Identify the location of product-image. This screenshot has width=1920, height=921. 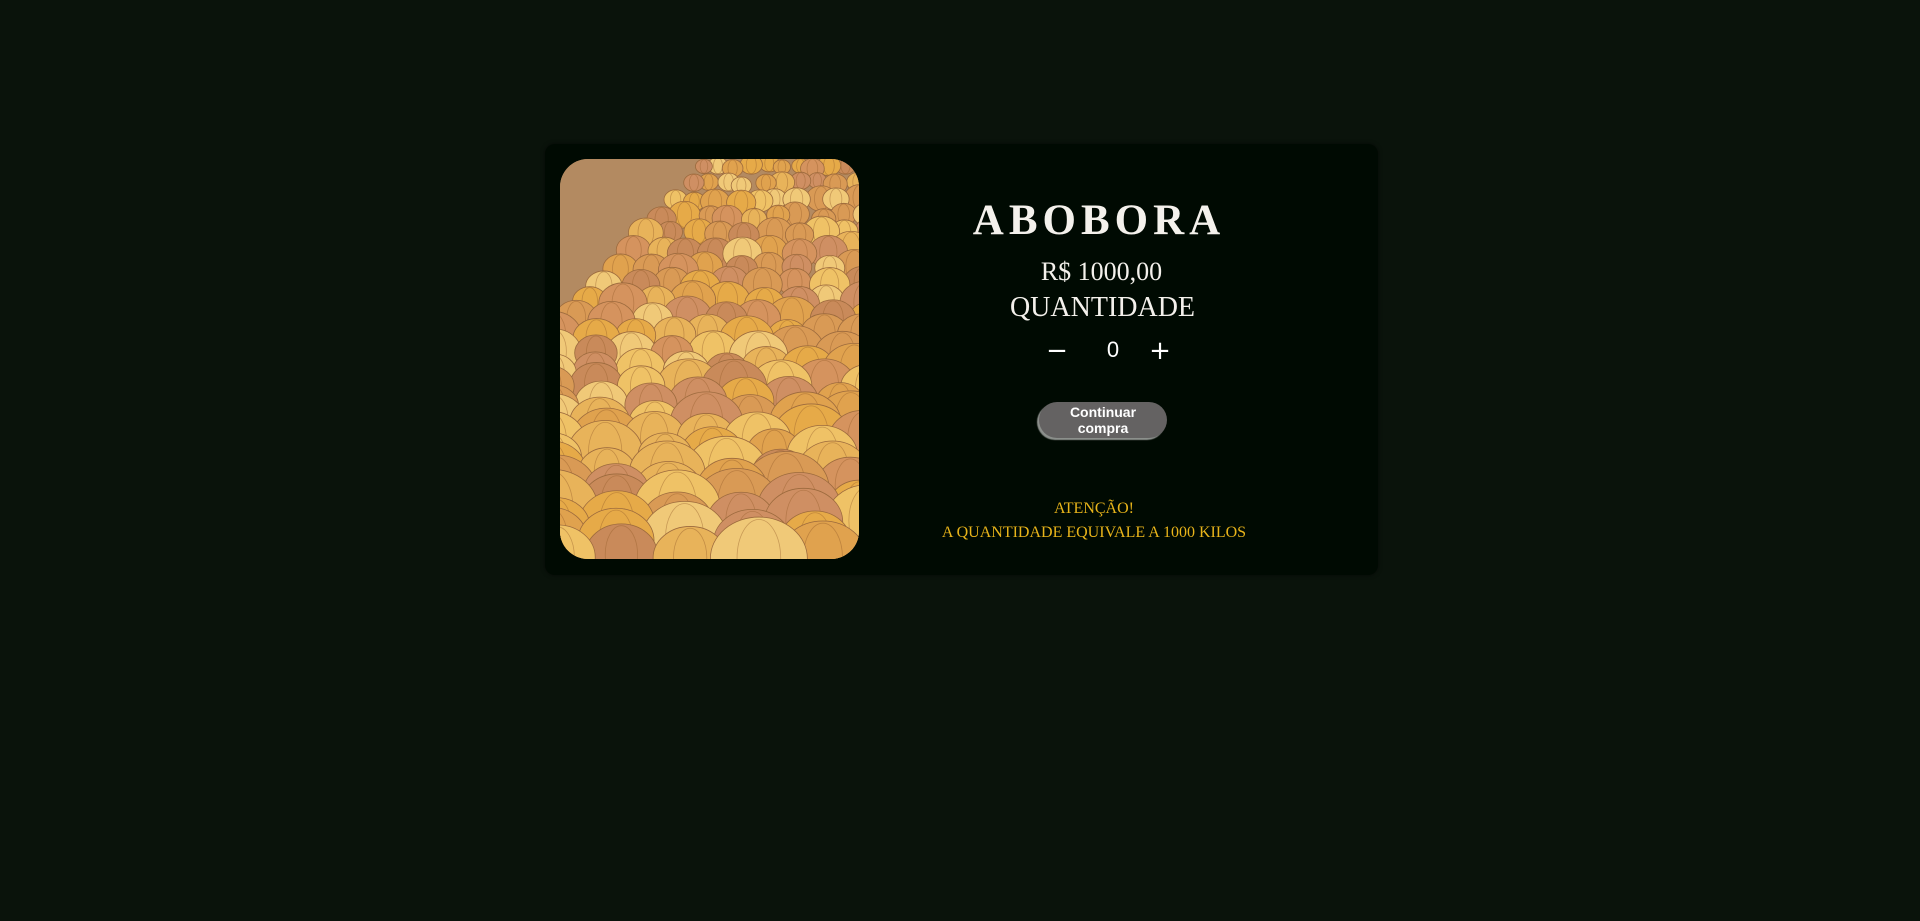
(709, 359).